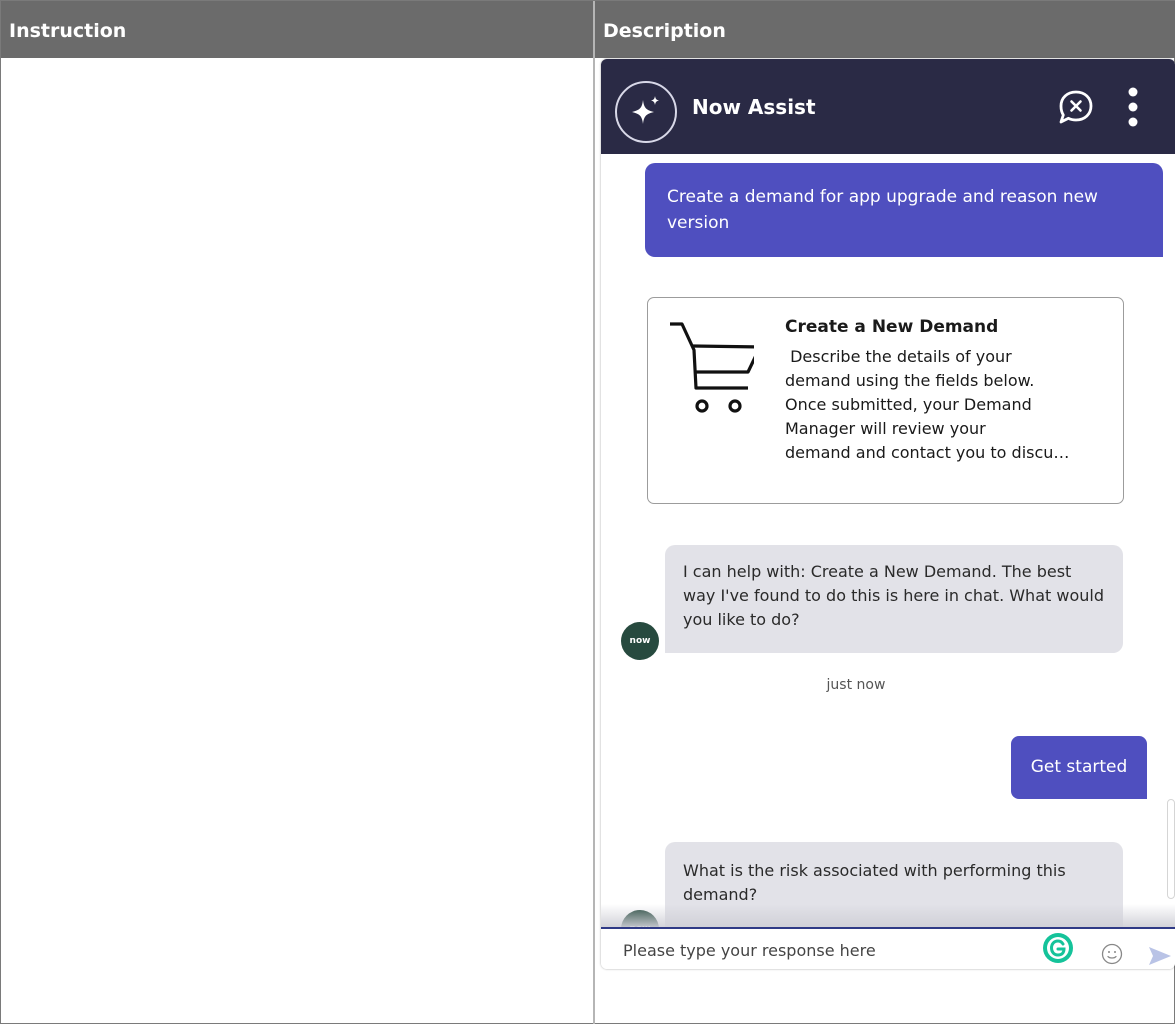 This screenshot has width=1175, height=1024. Describe the element at coordinates (908, 404) in the screenshot. I see `card-description-line: Once submitted, your Demand` at that location.